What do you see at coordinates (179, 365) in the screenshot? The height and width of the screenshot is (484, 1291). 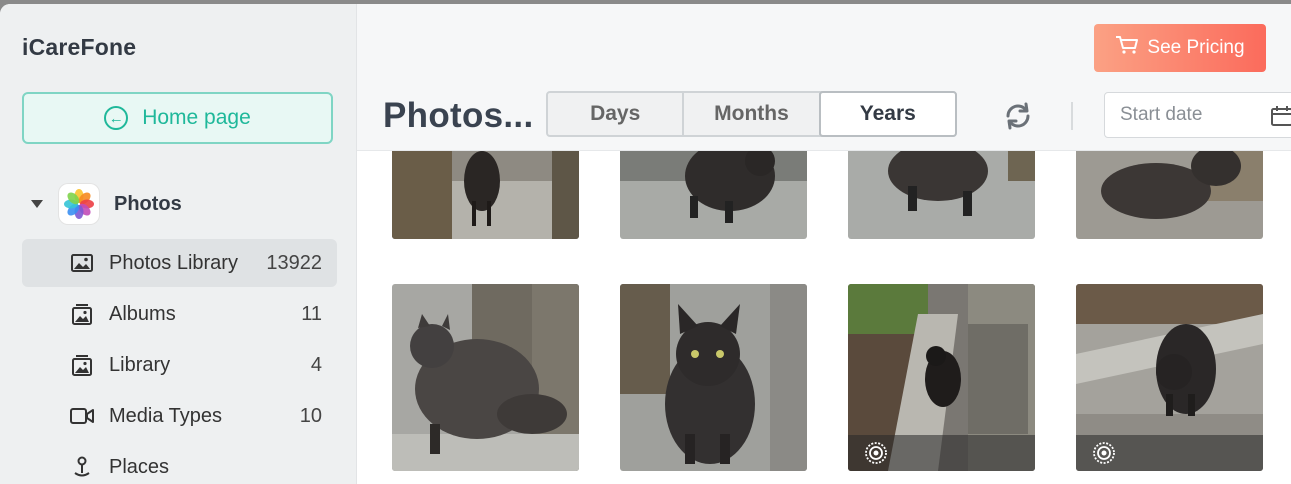 I see `sidebar-item-library: Library 4` at bounding box center [179, 365].